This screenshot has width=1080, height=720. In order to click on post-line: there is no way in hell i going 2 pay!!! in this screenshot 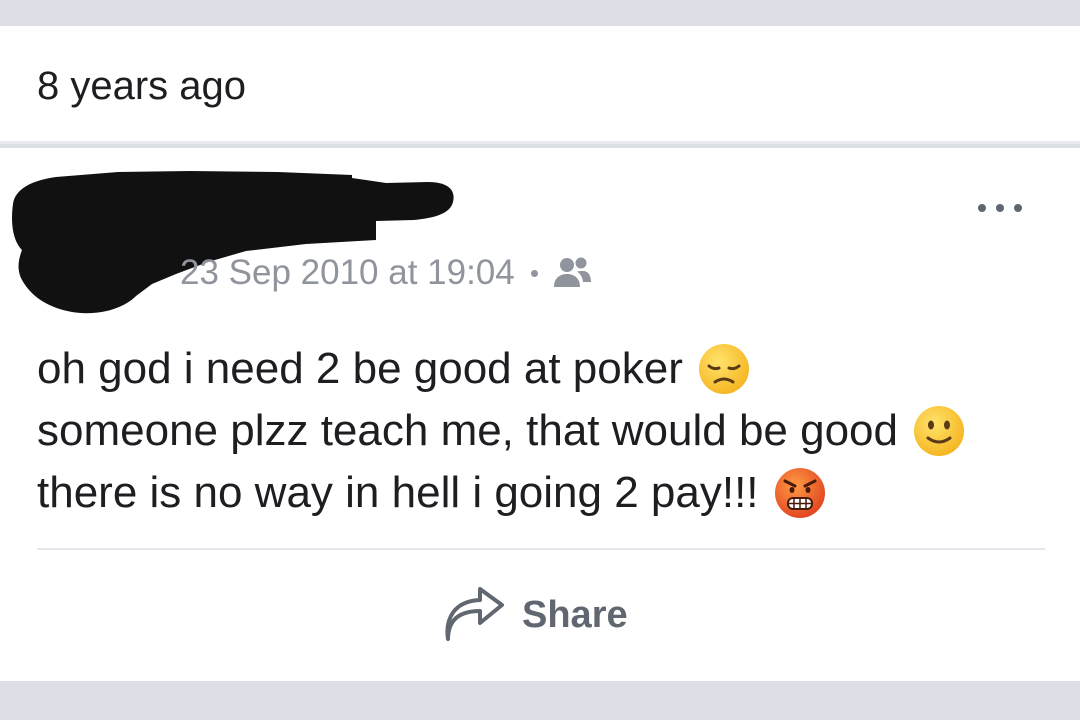, I will do `click(552, 493)`.